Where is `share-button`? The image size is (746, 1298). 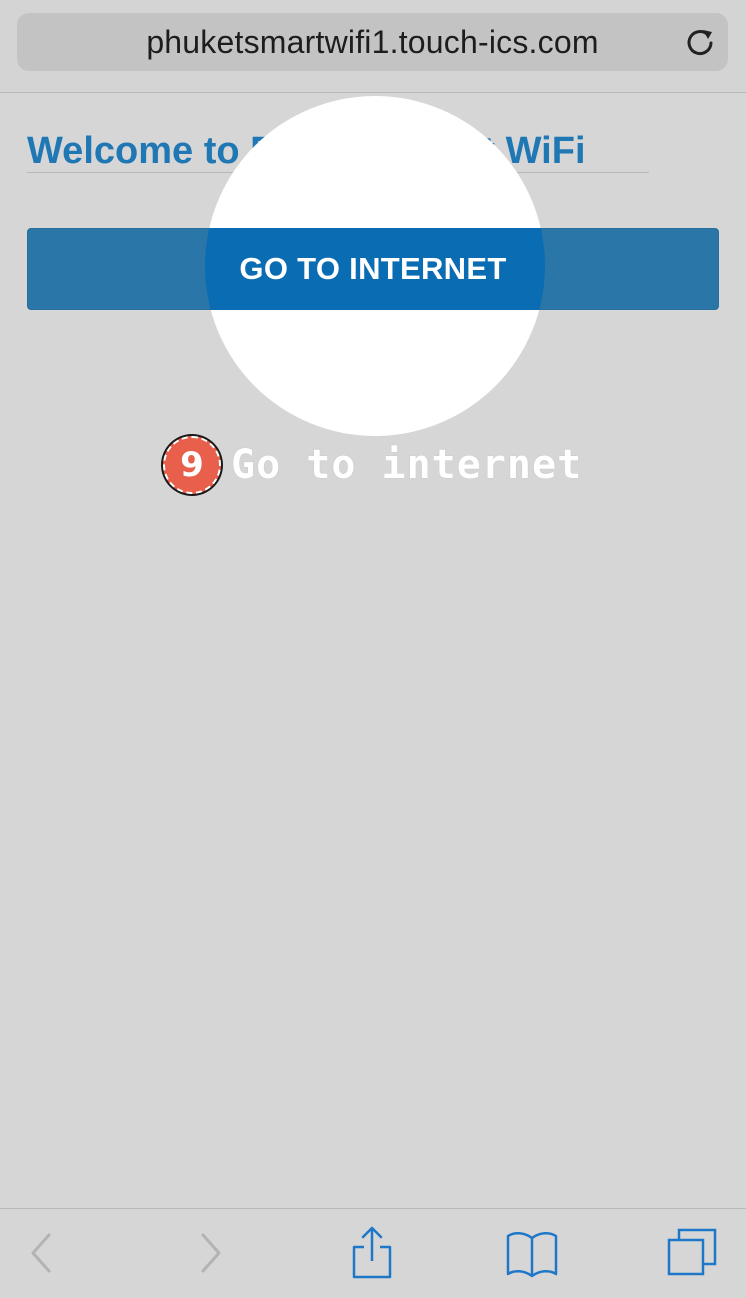 share-button is located at coordinates (372, 1253).